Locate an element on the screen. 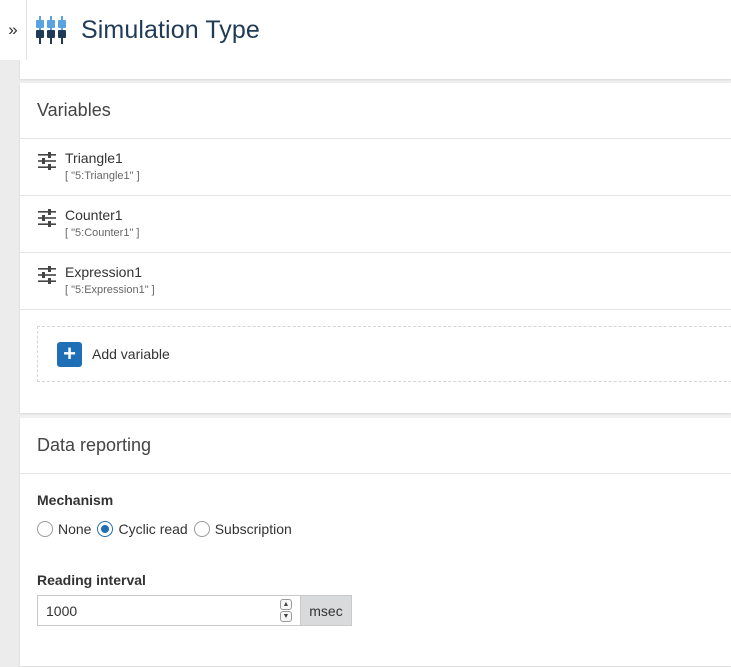  radio-label: Subscription is located at coordinates (253, 529).